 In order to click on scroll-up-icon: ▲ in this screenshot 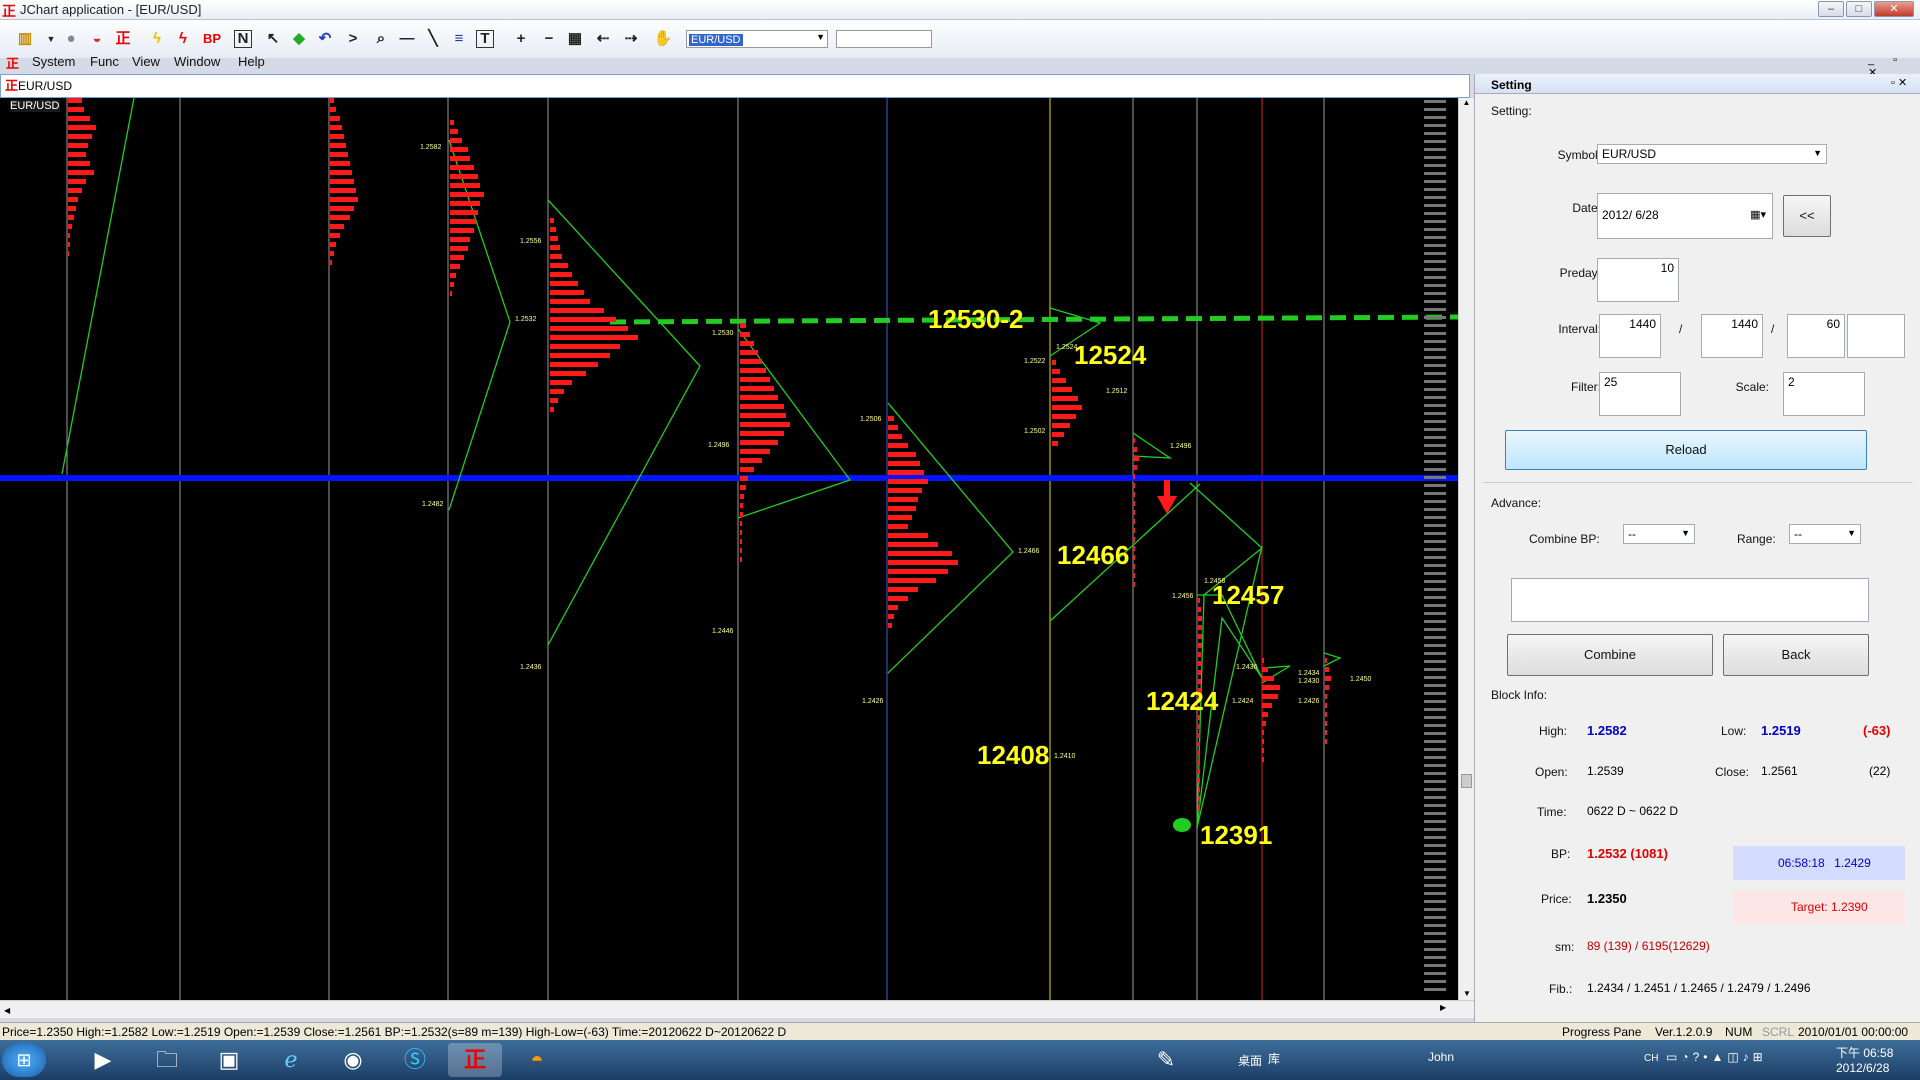, I will do `click(1466, 102)`.